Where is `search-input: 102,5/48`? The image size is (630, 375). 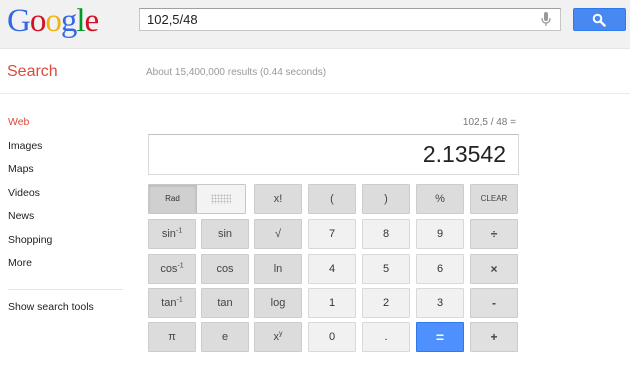
search-input: 102,5/48 is located at coordinates (172, 19).